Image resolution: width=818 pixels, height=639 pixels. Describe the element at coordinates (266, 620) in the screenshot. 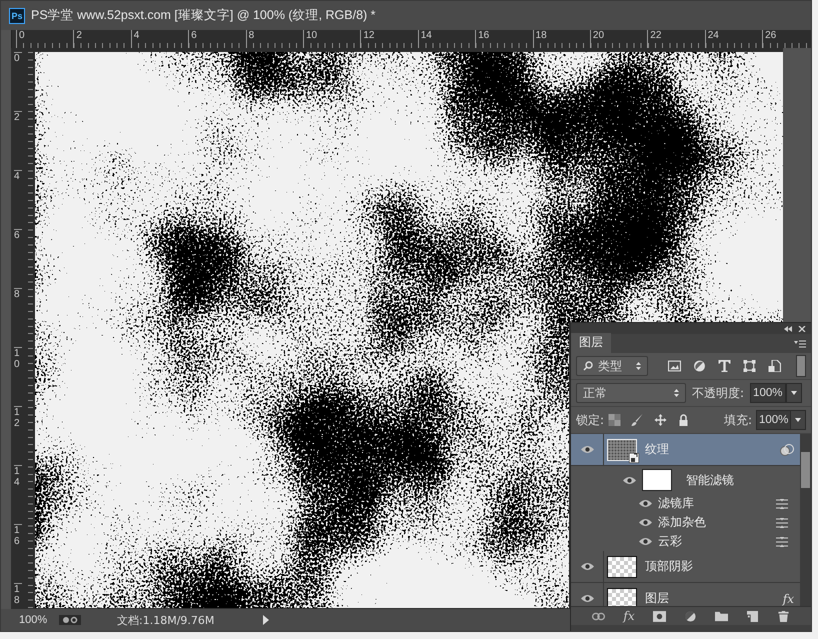

I see `arrow-icon` at that location.